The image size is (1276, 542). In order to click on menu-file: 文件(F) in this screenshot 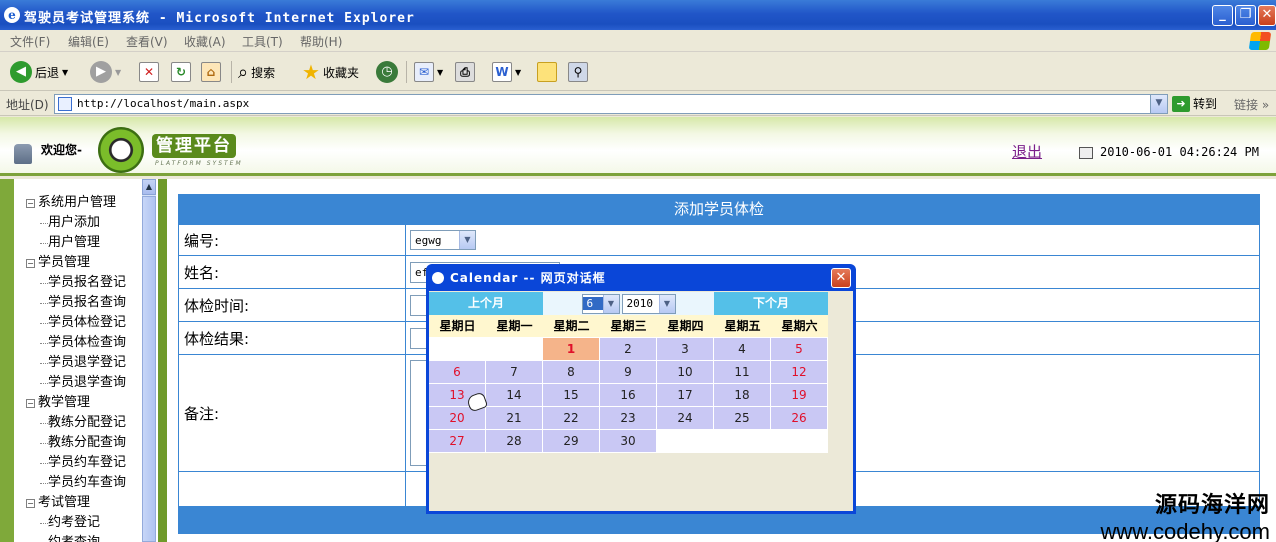, I will do `click(30, 41)`.